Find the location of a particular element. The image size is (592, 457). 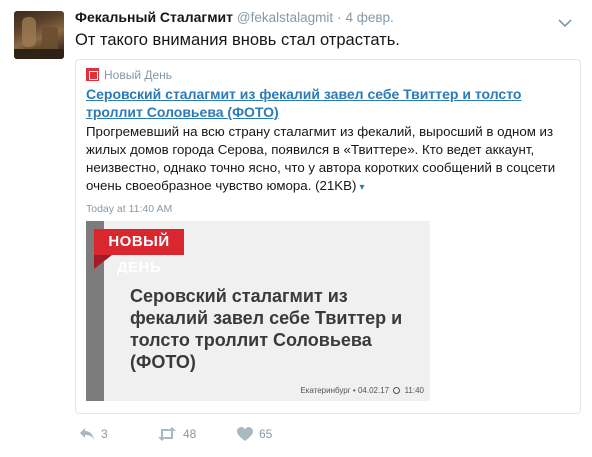

preview-logo-tail is located at coordinates (103, 262).